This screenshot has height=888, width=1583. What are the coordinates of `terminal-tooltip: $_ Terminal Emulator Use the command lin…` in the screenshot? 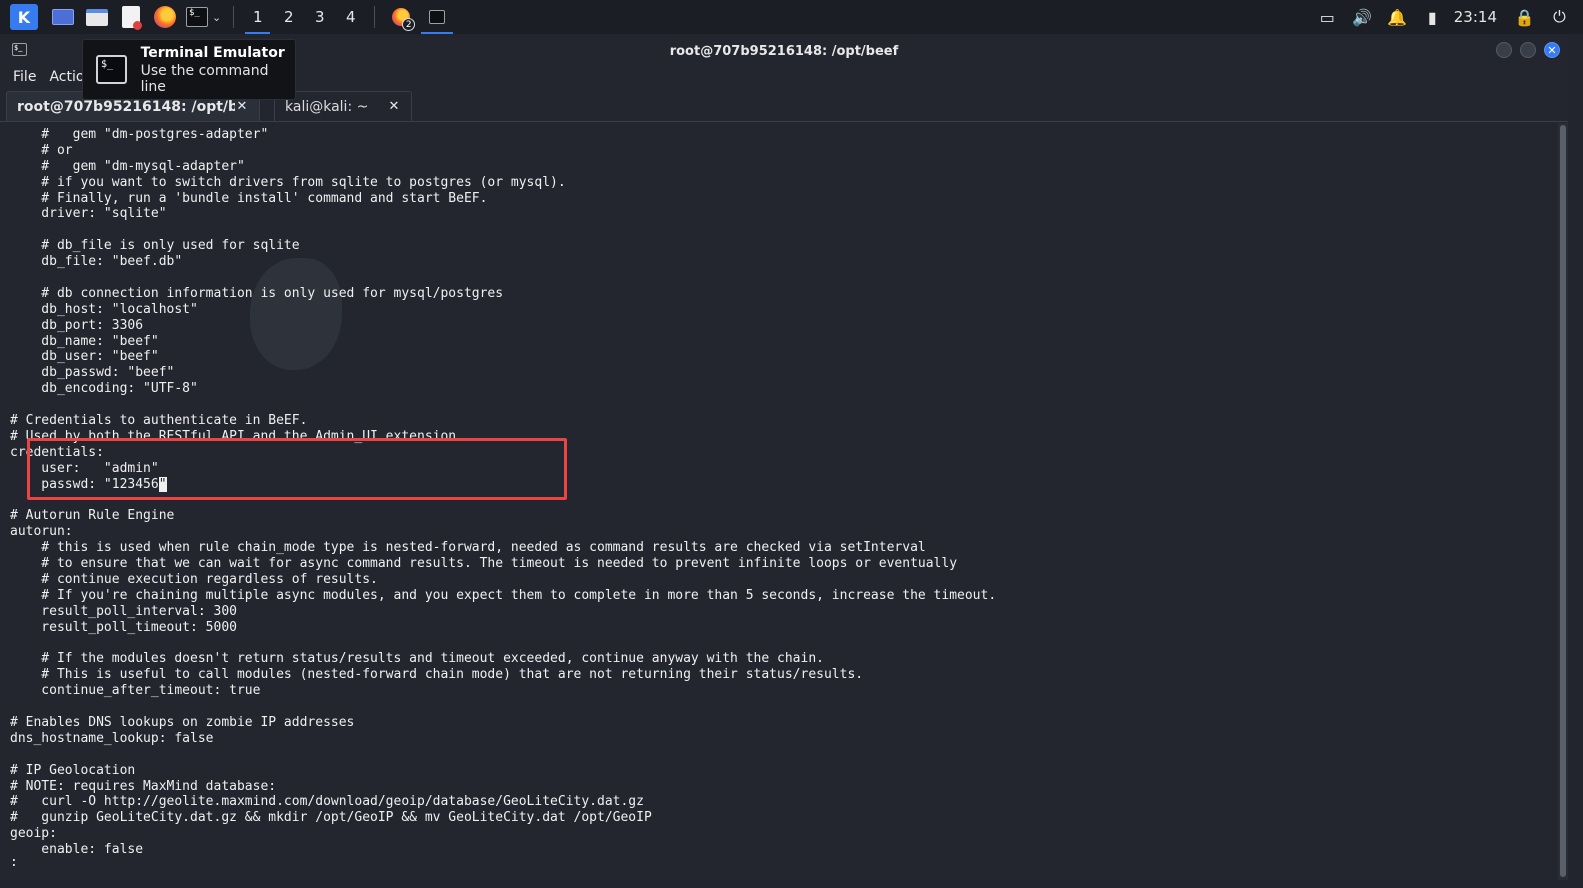 It's located at (189, 69).